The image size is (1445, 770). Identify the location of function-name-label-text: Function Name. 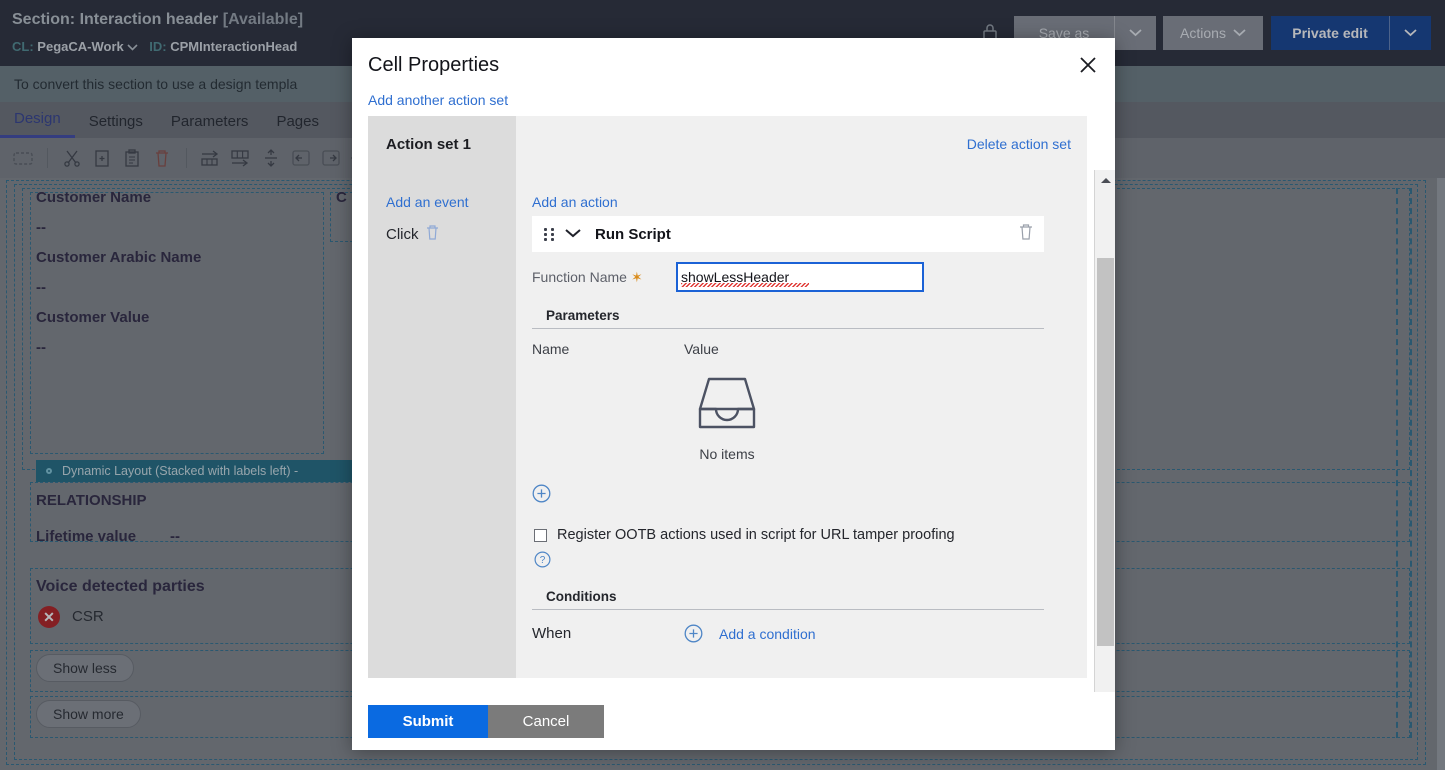
(579, 276).